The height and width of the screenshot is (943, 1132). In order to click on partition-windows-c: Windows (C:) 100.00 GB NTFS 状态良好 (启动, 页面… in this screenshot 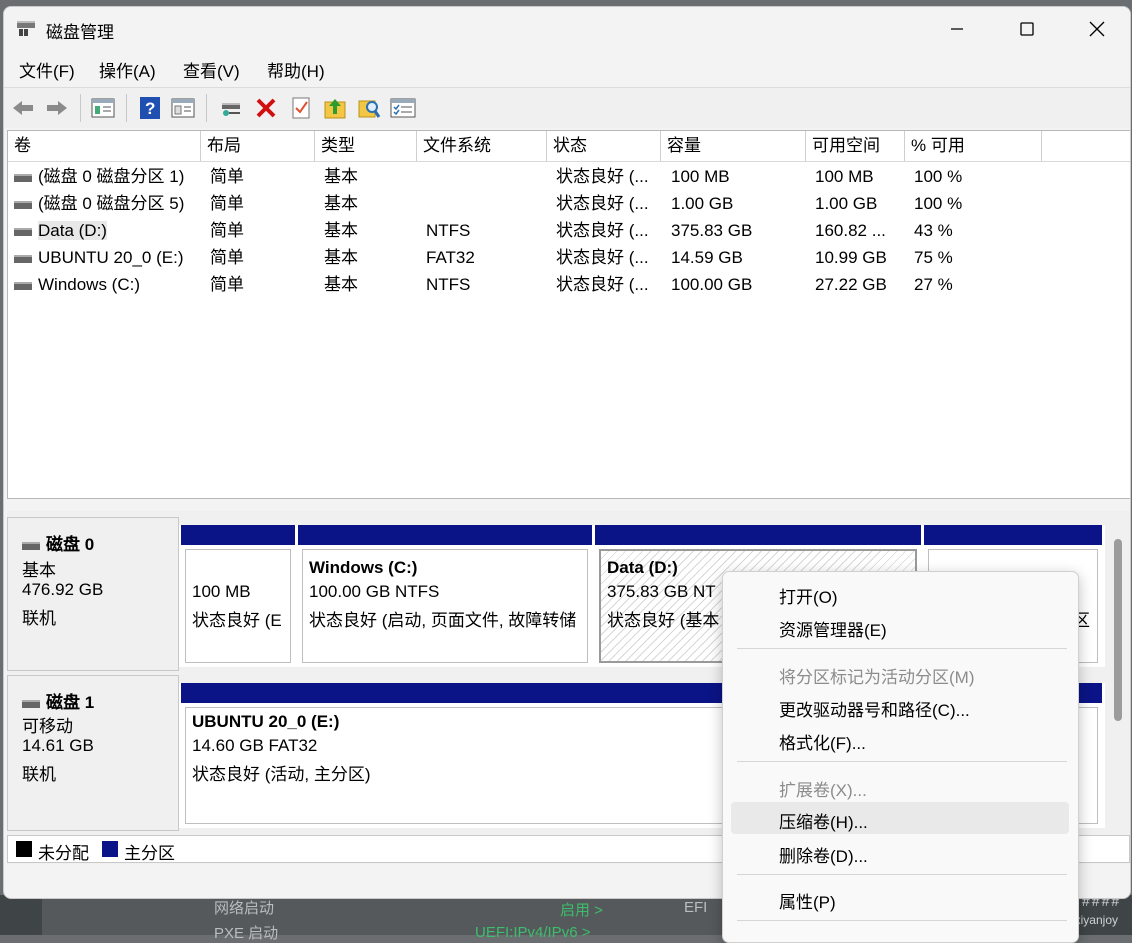, I will do `click(445, 596)`.